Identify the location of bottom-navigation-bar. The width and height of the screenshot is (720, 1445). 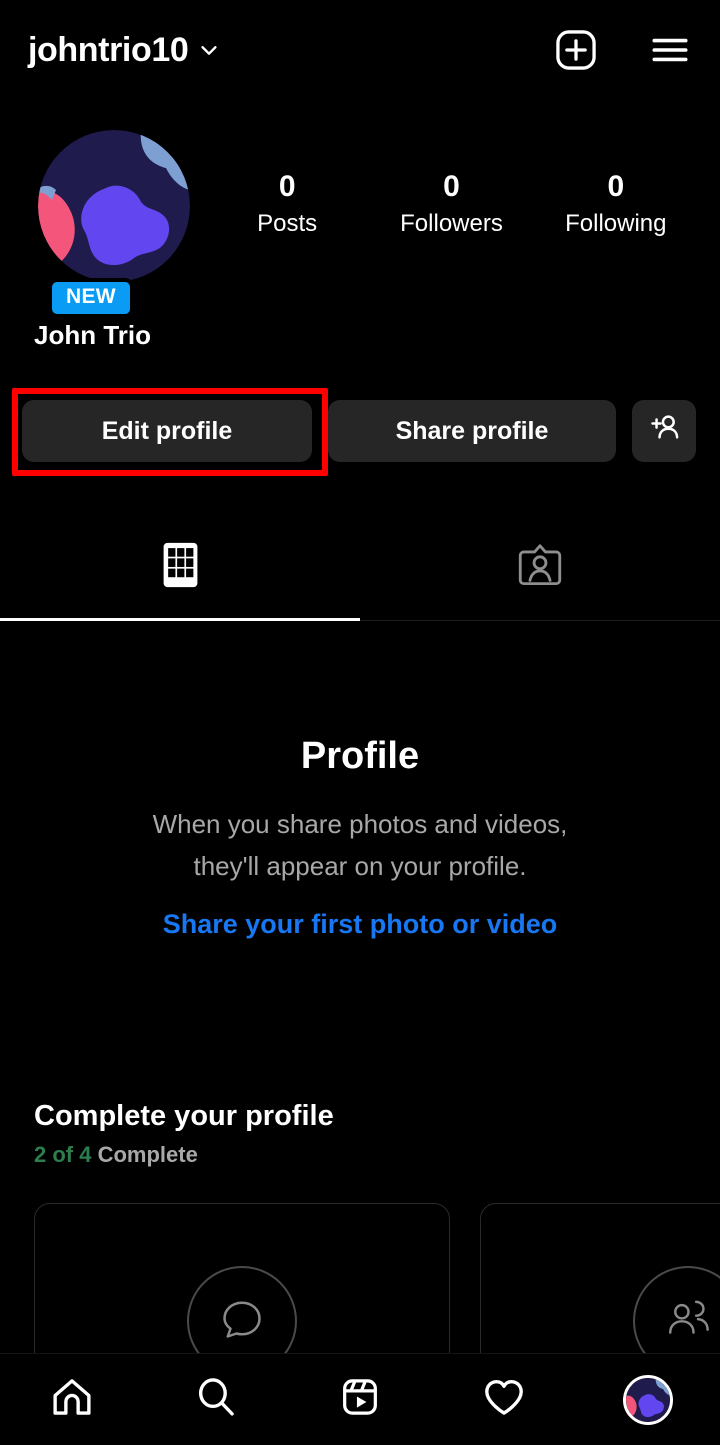
(360, 1399).